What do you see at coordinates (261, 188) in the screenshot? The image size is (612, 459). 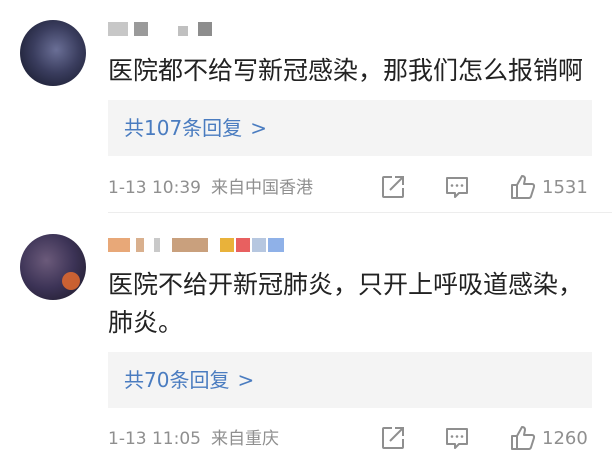 I see `location: 来自中国香港` at bounding box center [261, 188].